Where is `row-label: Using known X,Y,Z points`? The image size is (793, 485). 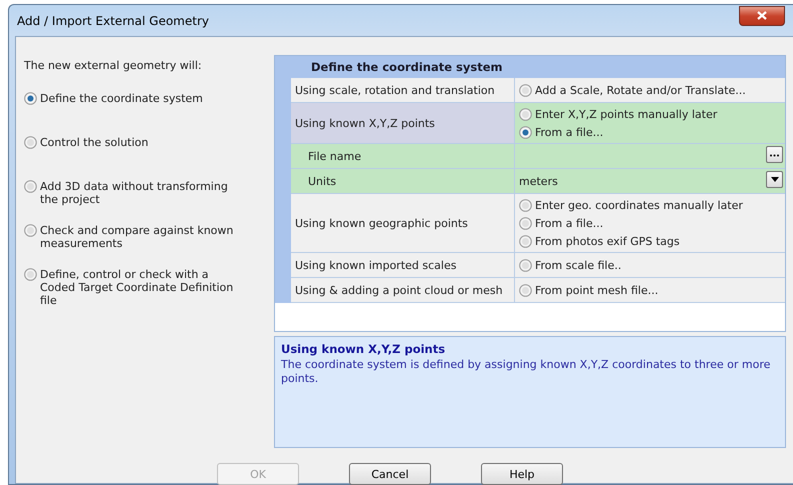 row-label: Using known X,Y,Z points is located at coordinates (403, 123).